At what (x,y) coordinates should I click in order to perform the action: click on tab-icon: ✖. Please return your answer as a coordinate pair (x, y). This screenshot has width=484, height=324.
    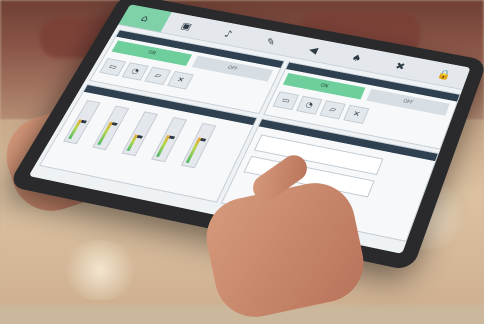
    Looking at the image, I should click on (400, 66).